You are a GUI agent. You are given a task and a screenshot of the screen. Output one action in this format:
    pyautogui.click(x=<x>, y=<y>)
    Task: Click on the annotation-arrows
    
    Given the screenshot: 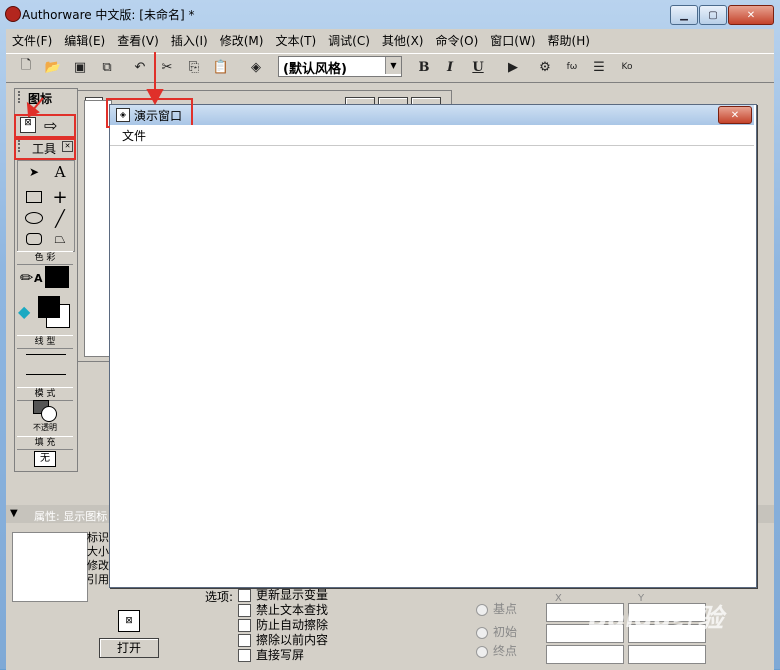 What is the action you would take?
    pyautogui.click(x=95, y=85)
    